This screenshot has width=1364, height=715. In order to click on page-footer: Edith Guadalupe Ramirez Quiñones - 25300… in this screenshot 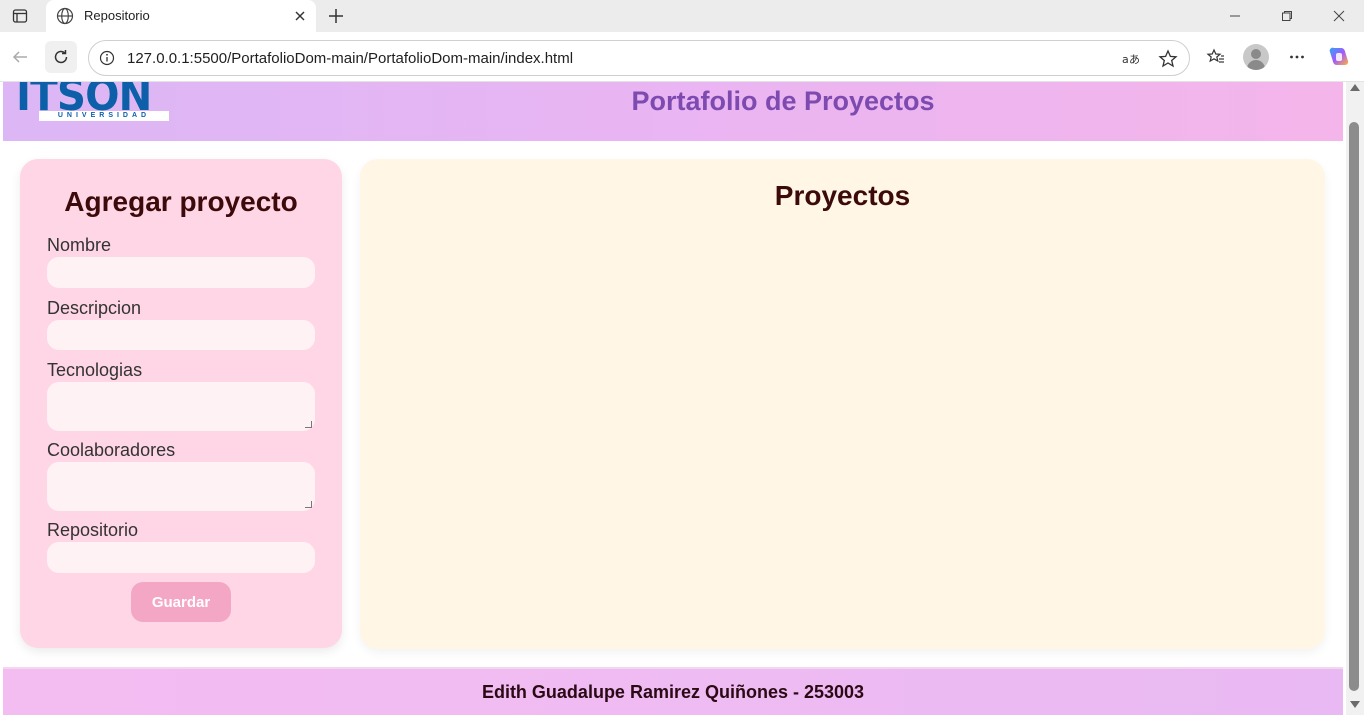, I will do `click(673, 691)`.